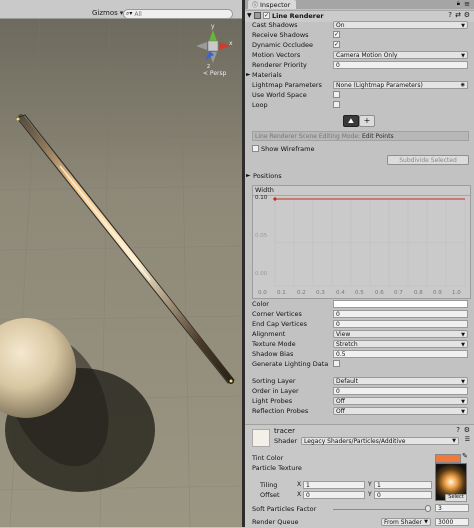  What do you see at coordinates (269, 485) in the screenshot?
I see `tiling-label: Tiling` at bounding box center [269, 485].